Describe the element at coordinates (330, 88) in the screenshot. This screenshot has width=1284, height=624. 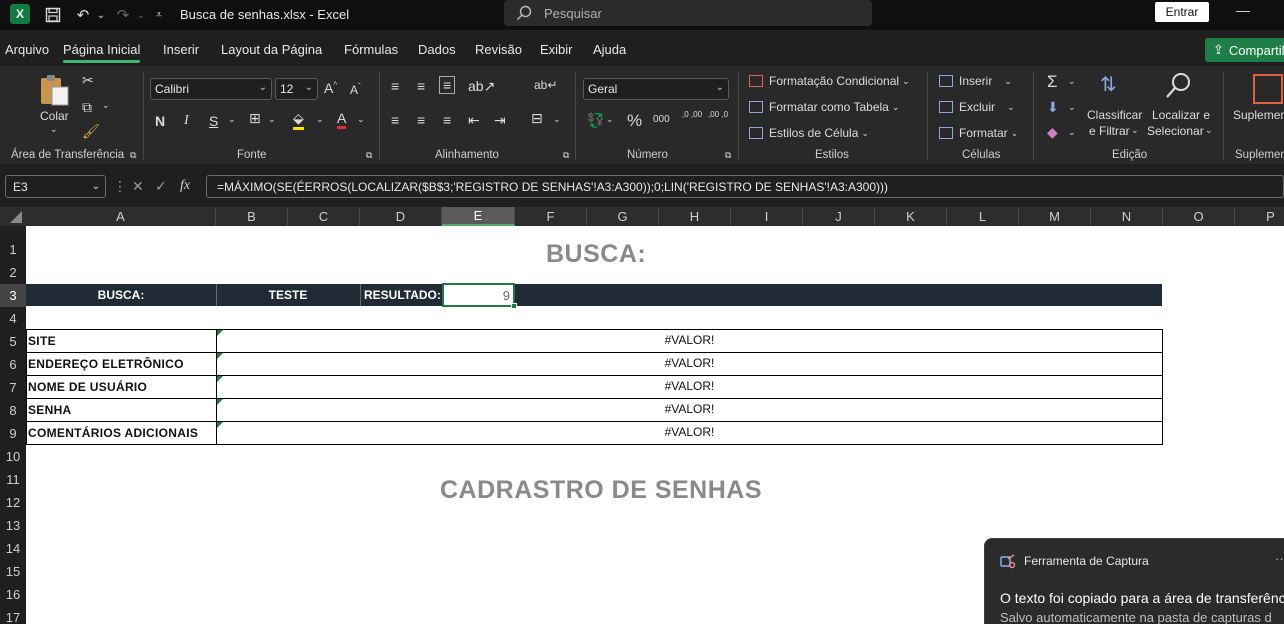
I see `grow-font-icon: A^` at that location.